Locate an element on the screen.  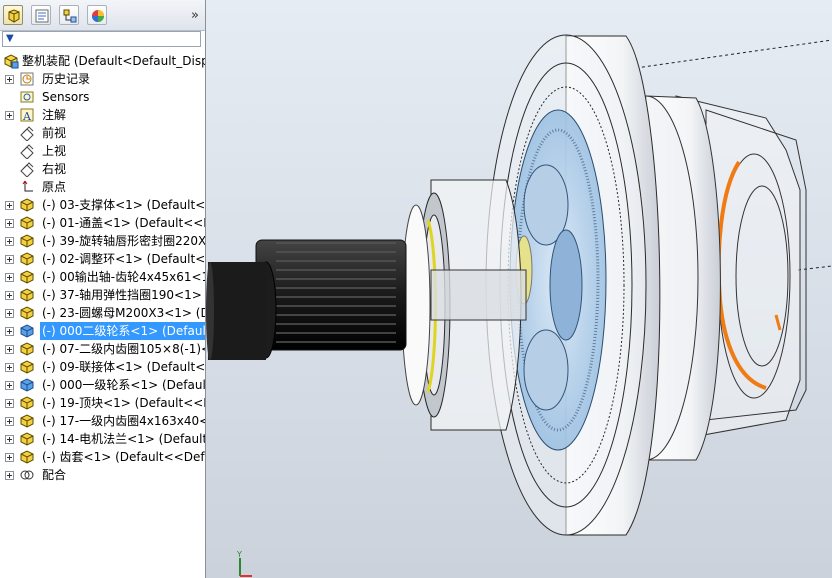
manager-tab-bar: » is located at coordinates (102, 15).